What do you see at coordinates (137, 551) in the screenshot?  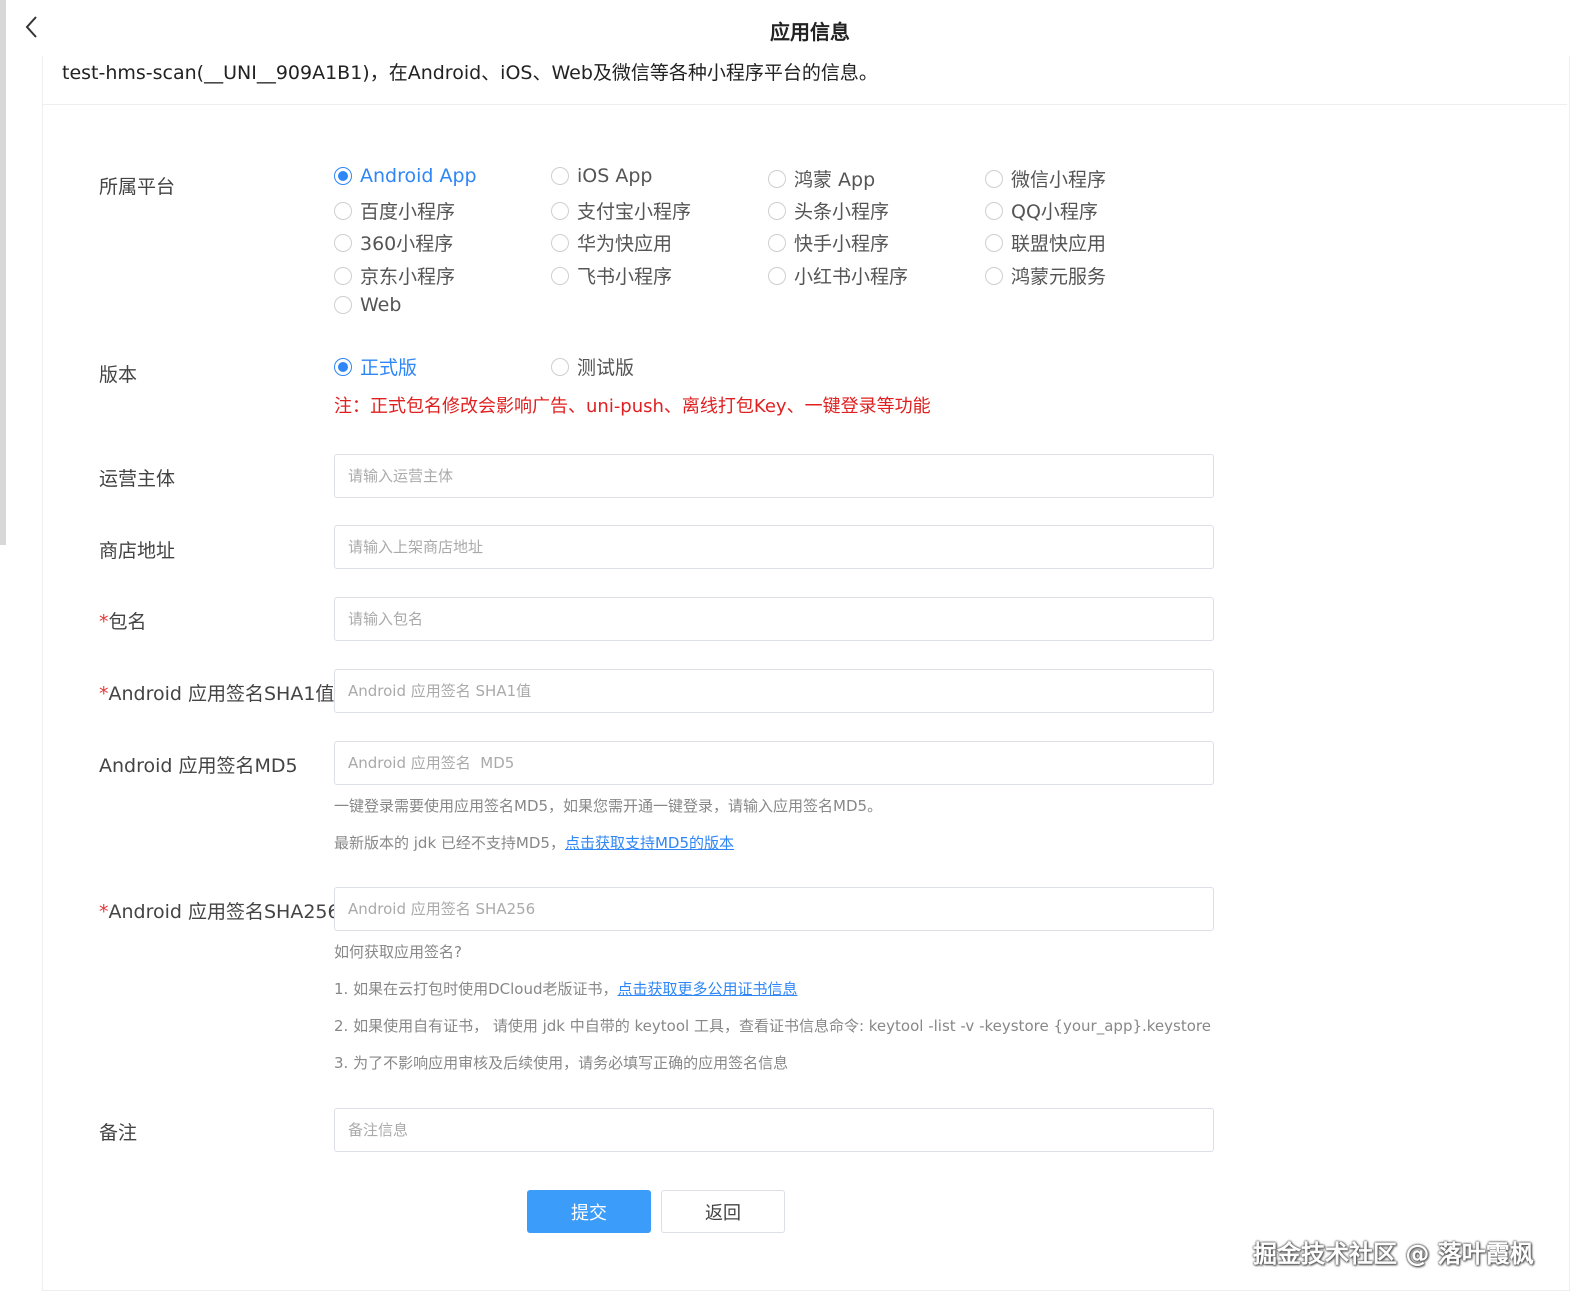 I see `store-url-label: 商店地址` at bounding box center [137, 551].